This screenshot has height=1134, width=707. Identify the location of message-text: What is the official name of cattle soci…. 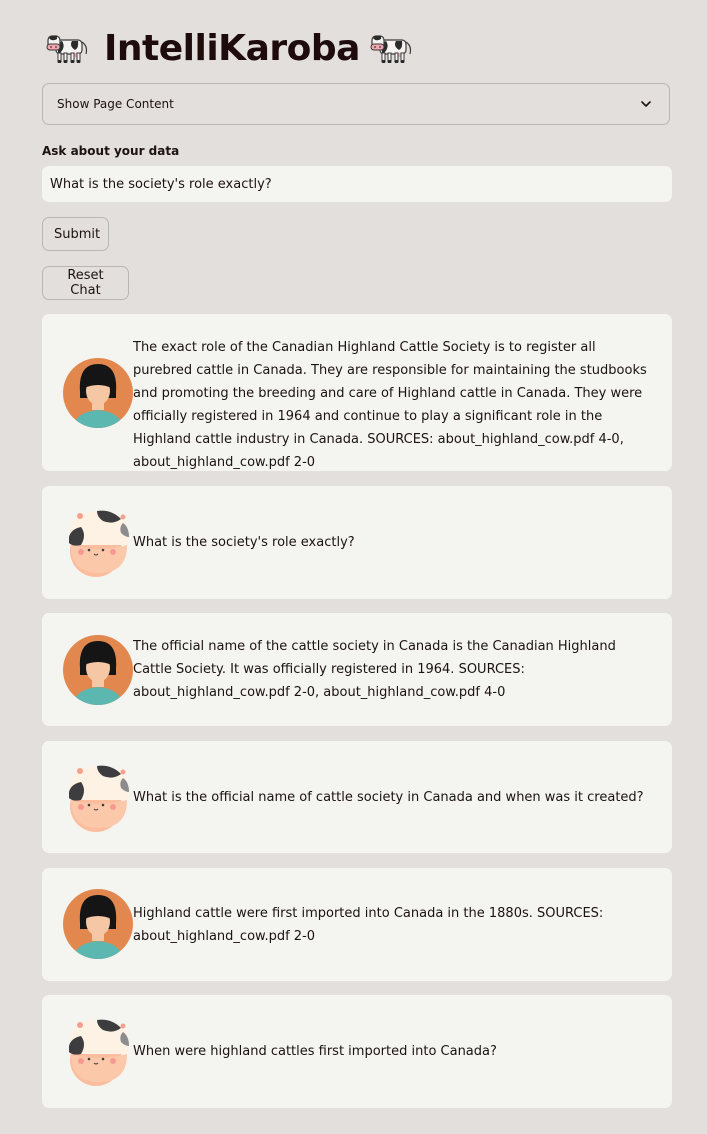
(388, 797).